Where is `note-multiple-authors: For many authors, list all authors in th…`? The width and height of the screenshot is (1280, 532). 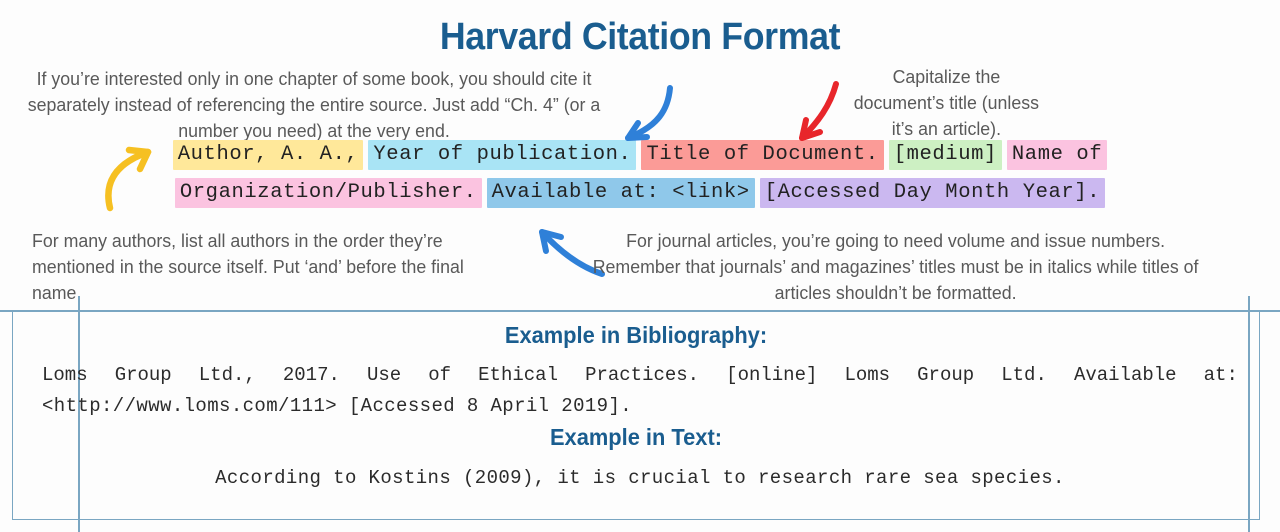 note-multiple-authors: For many authors, list all authors in th… is located at coordinates (248, 266).